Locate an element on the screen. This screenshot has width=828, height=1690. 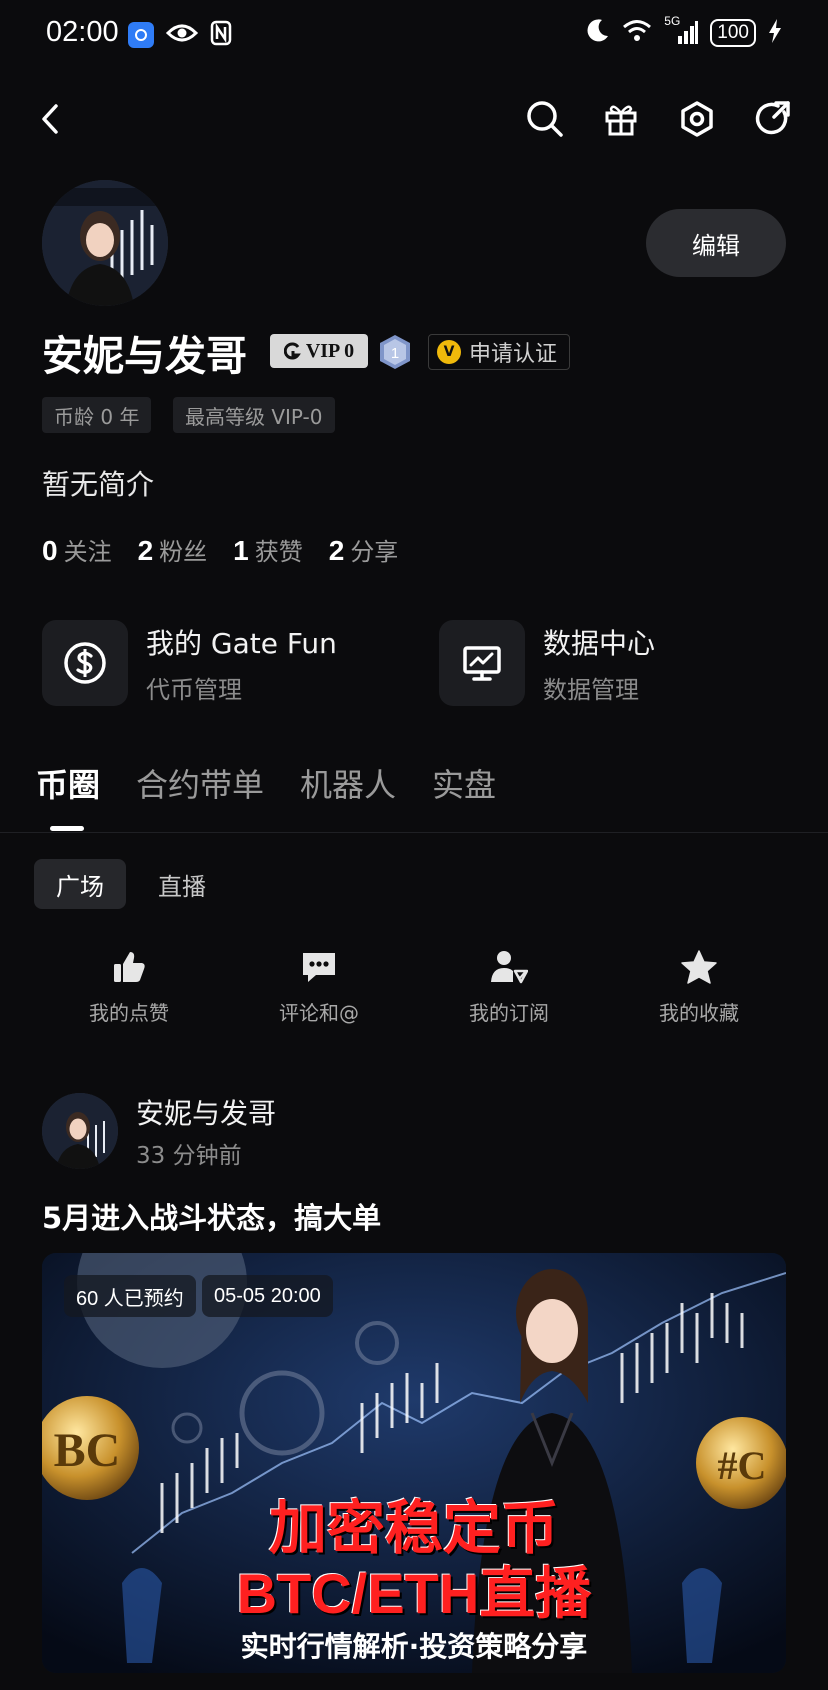
bio: 暂无简介 is located at coordinates (98, 484).